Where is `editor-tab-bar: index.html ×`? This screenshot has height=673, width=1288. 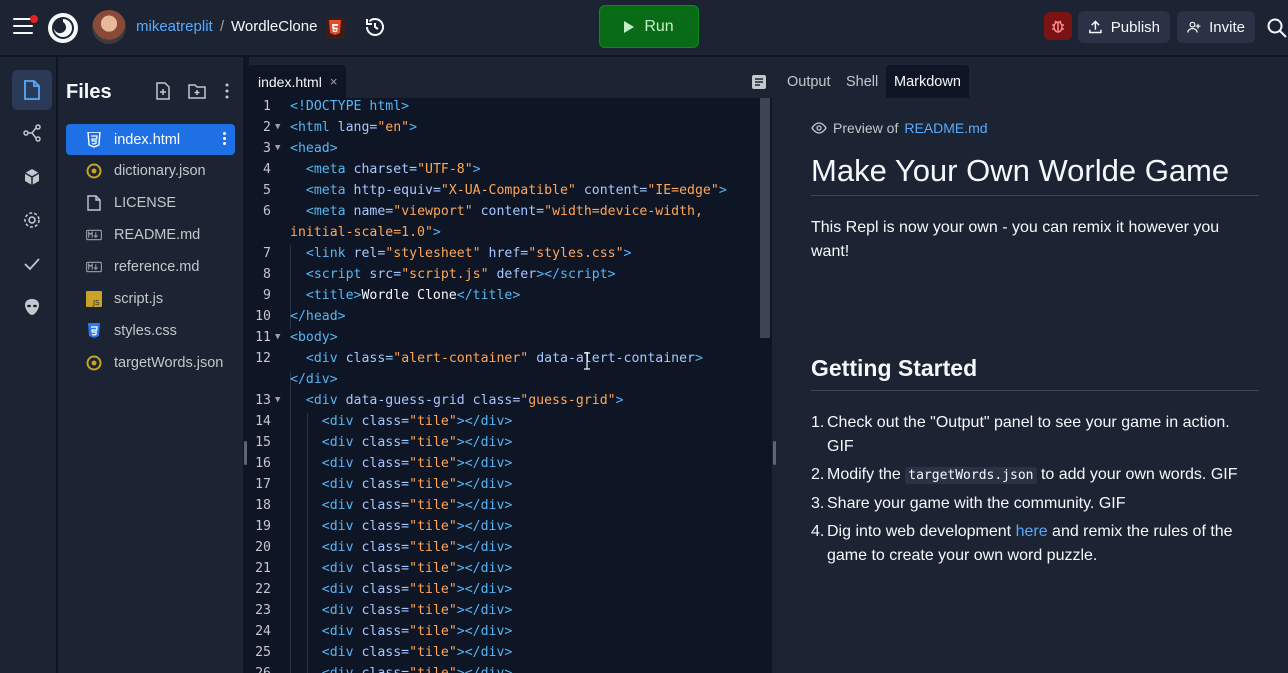 editor-tab-bar: index.html × is located at coordinates (510, 77).